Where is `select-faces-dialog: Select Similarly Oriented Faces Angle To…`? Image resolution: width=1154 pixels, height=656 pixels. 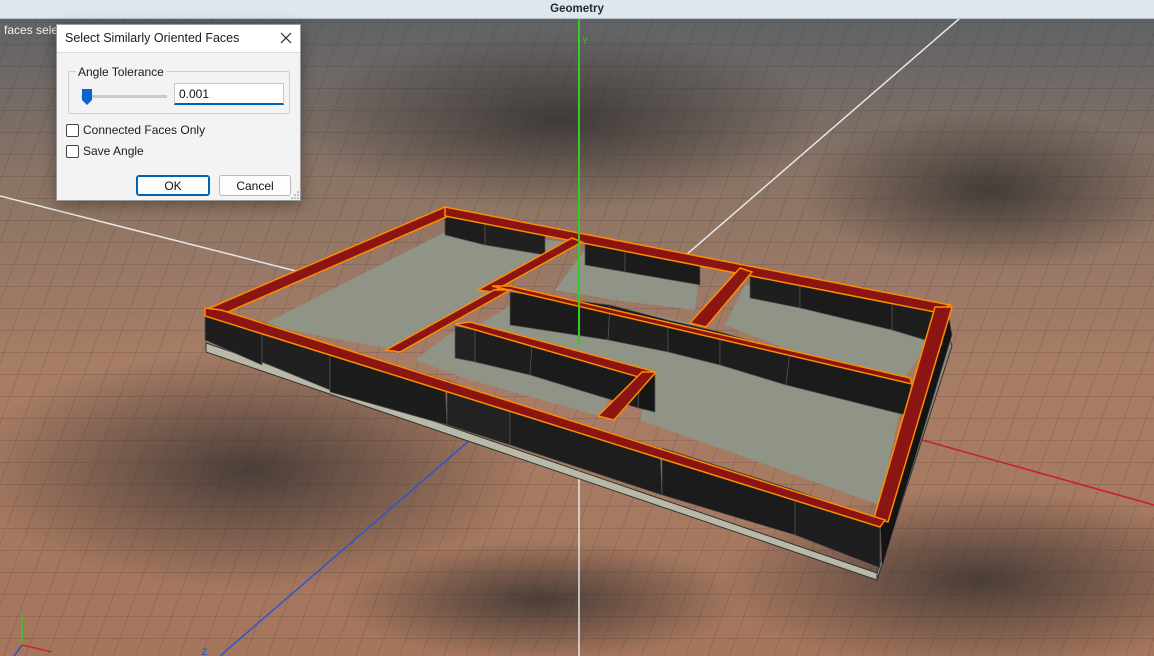 select-faces-dialog: Select Similarly Oriented Faces Angle To… is located at coordinates (178, 112).